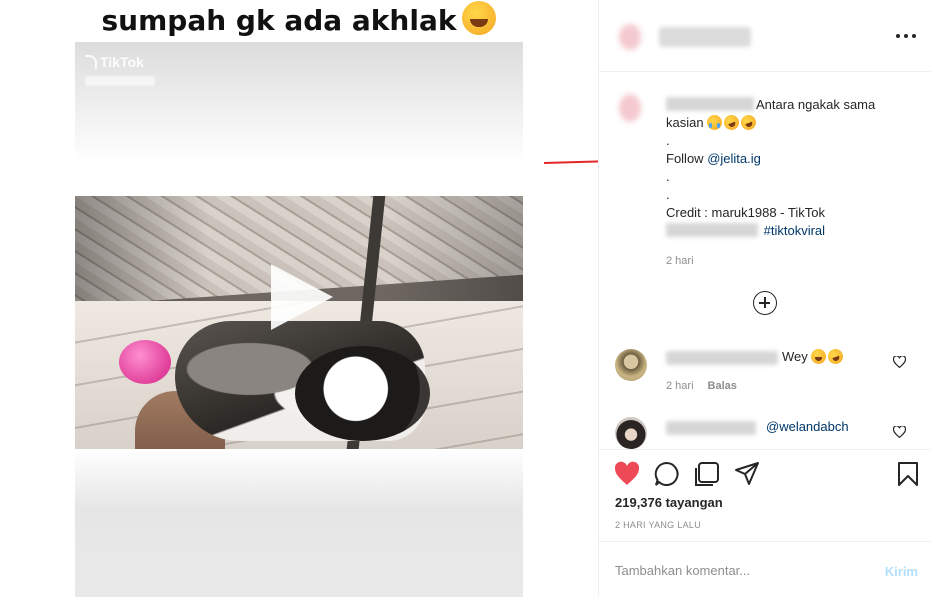 This screenshot has height=597, width=931. I want to click on blurred-hashtag, so click(712, 230).